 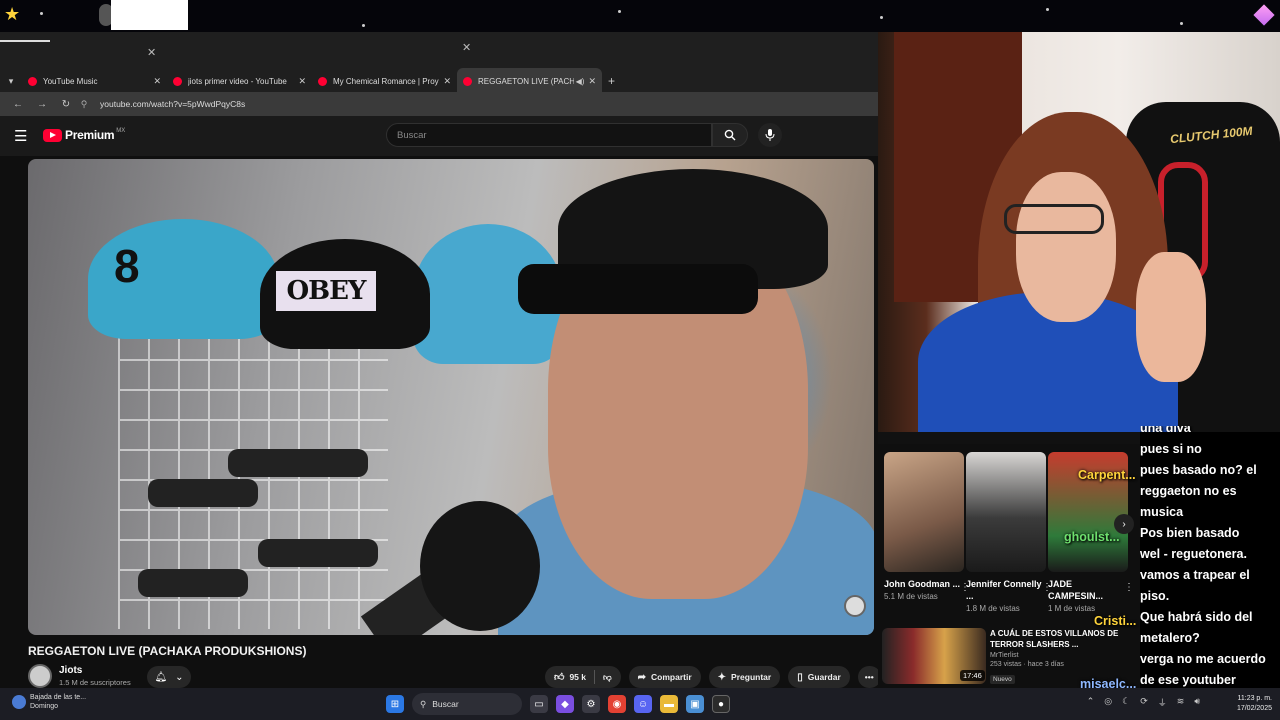 What do you see at coordinates (1254, 698) in the screenshot?
I see `clock-time: 11:23 p. m.` at bounding box center [1254, 698].